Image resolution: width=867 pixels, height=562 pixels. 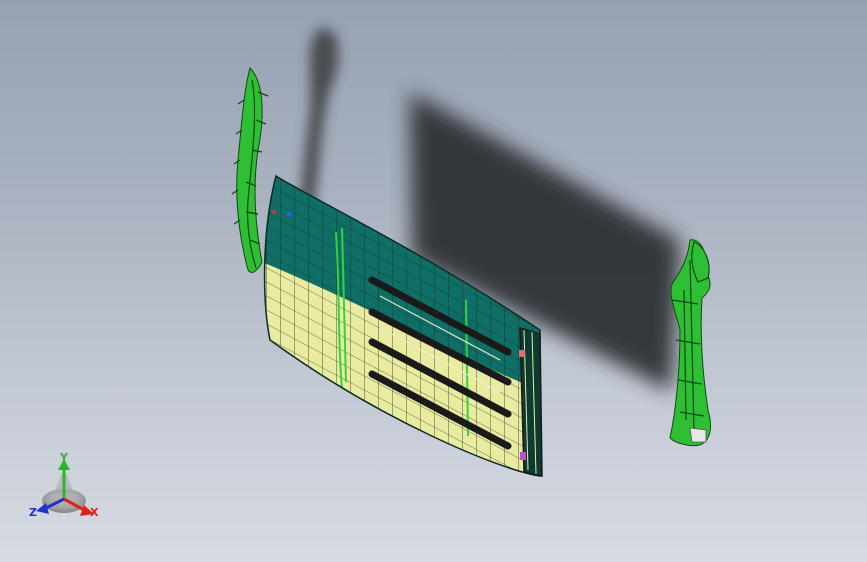 I want to click on z-axis-label: Z, so click(x=33, y=512).